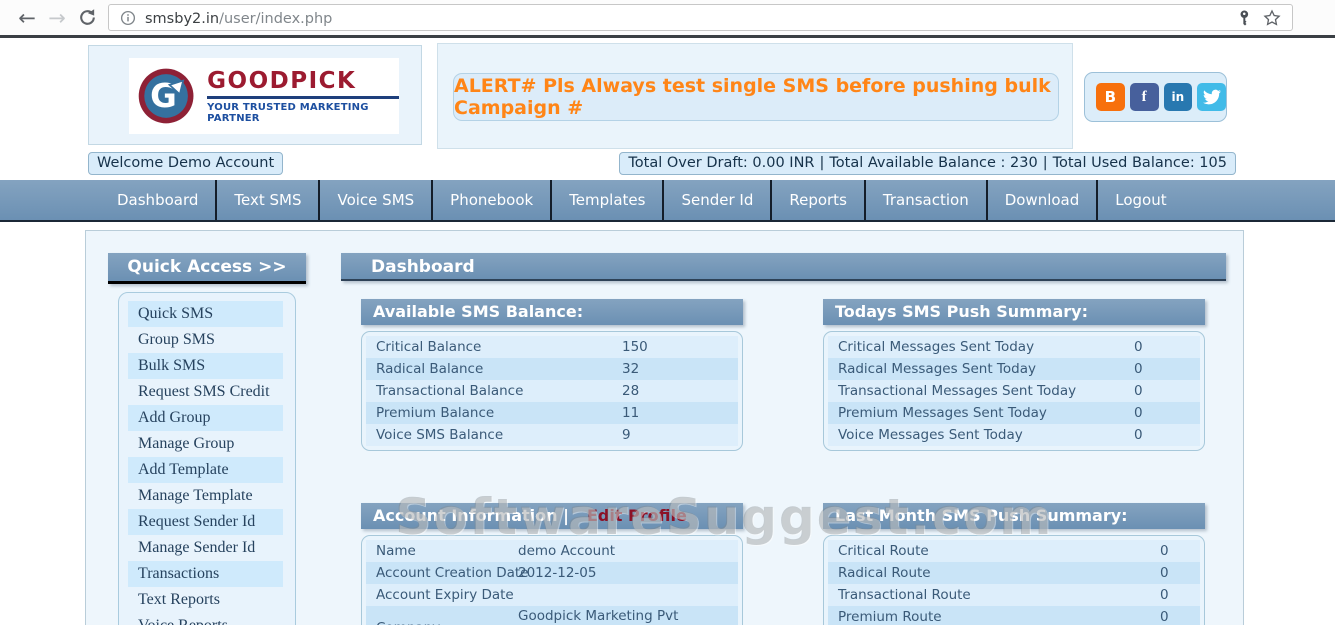  What do you see at coordinates (1211, 97) in the screenshot?
I see `twitter-icon` at bounding box center [1211, 97].